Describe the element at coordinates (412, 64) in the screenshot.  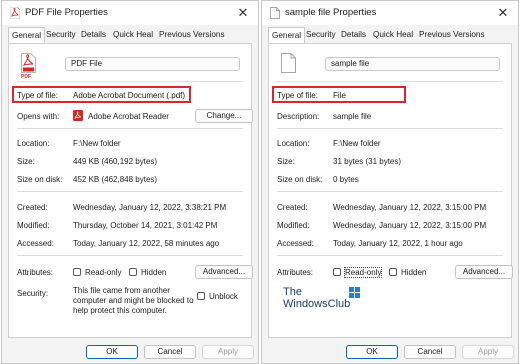
I see `file-name-input: sample file` at that location.